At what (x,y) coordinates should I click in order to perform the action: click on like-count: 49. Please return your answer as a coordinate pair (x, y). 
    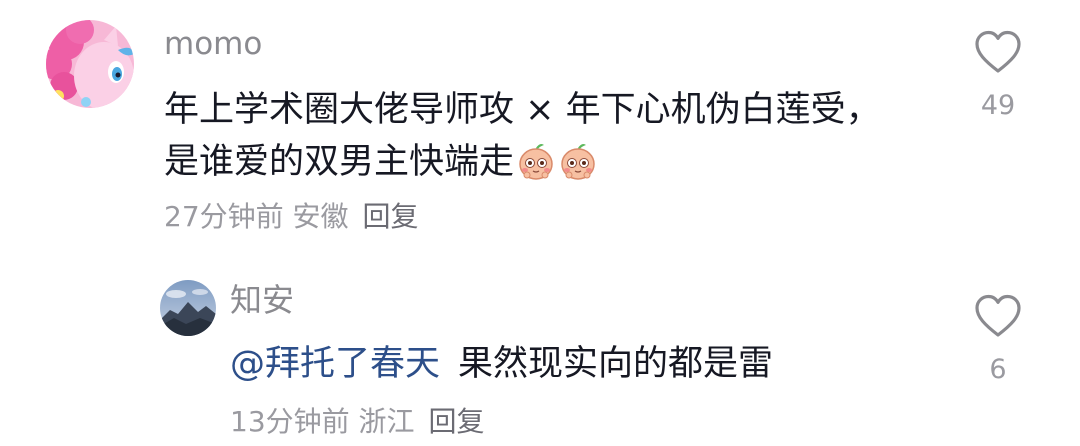
    Looking at the image, I should click on (998, 105).